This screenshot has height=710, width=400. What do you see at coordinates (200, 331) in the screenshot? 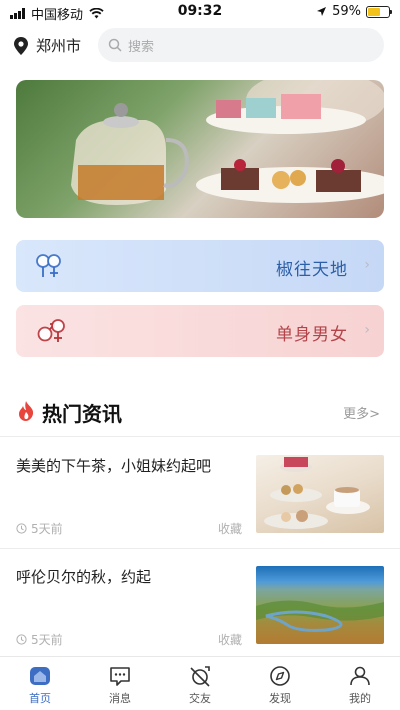
I see `card-single: 单身男女 ›` at bounding box center [200, 331].